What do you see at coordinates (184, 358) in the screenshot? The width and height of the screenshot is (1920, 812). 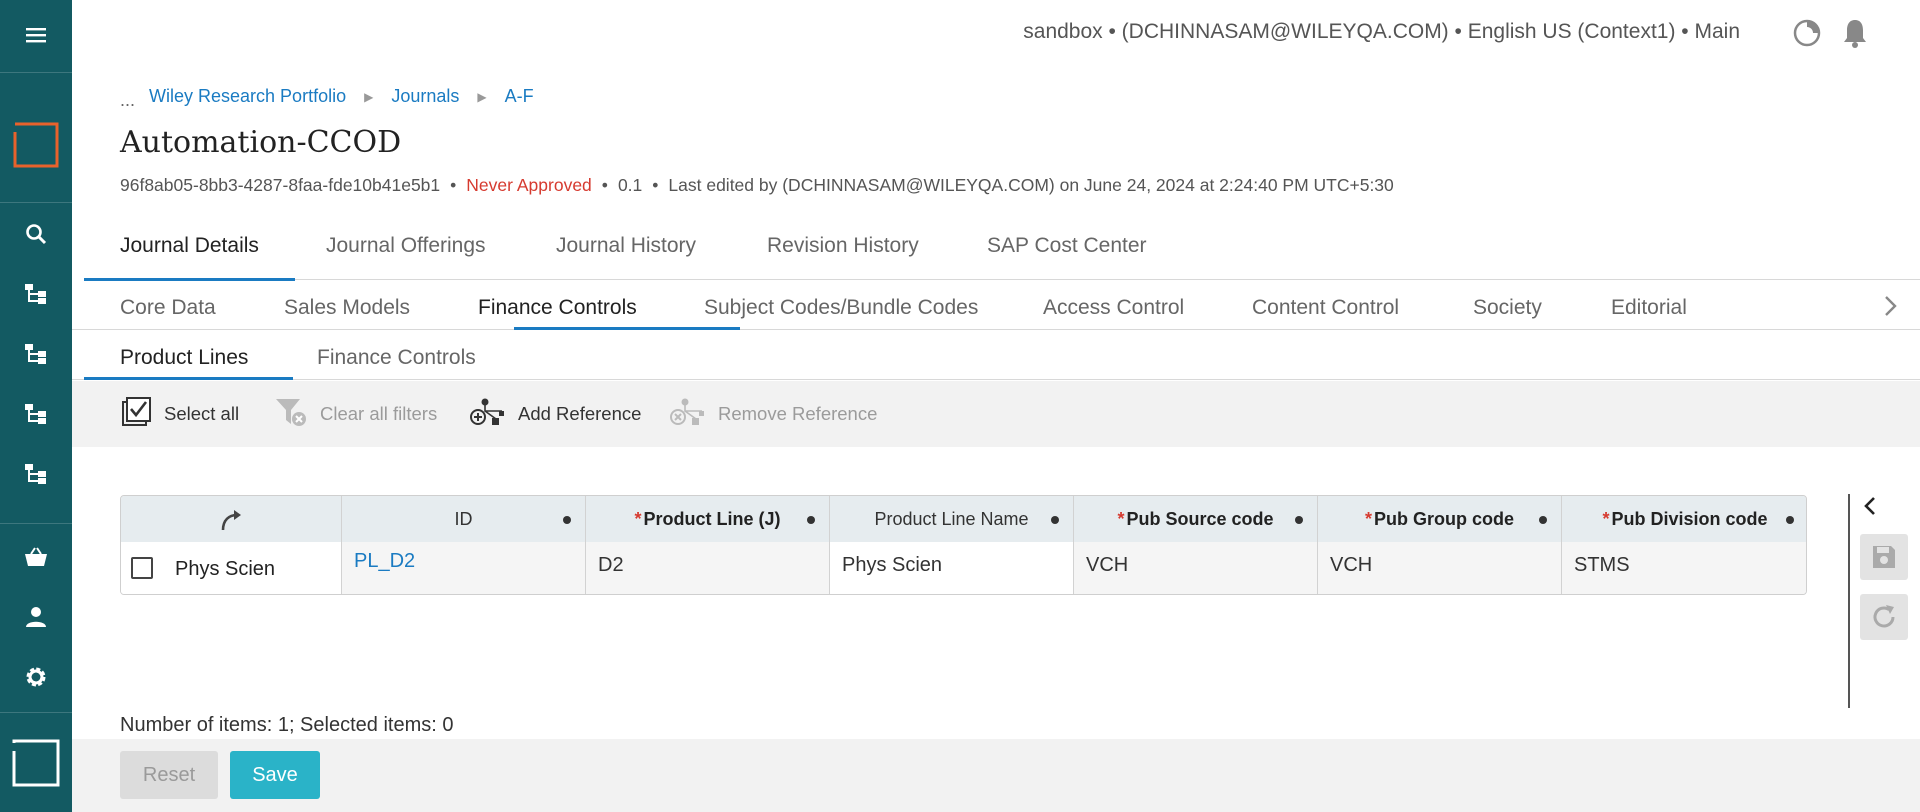 I see `tab-product-lines: Product Lines` at bounding box center [184, 358].